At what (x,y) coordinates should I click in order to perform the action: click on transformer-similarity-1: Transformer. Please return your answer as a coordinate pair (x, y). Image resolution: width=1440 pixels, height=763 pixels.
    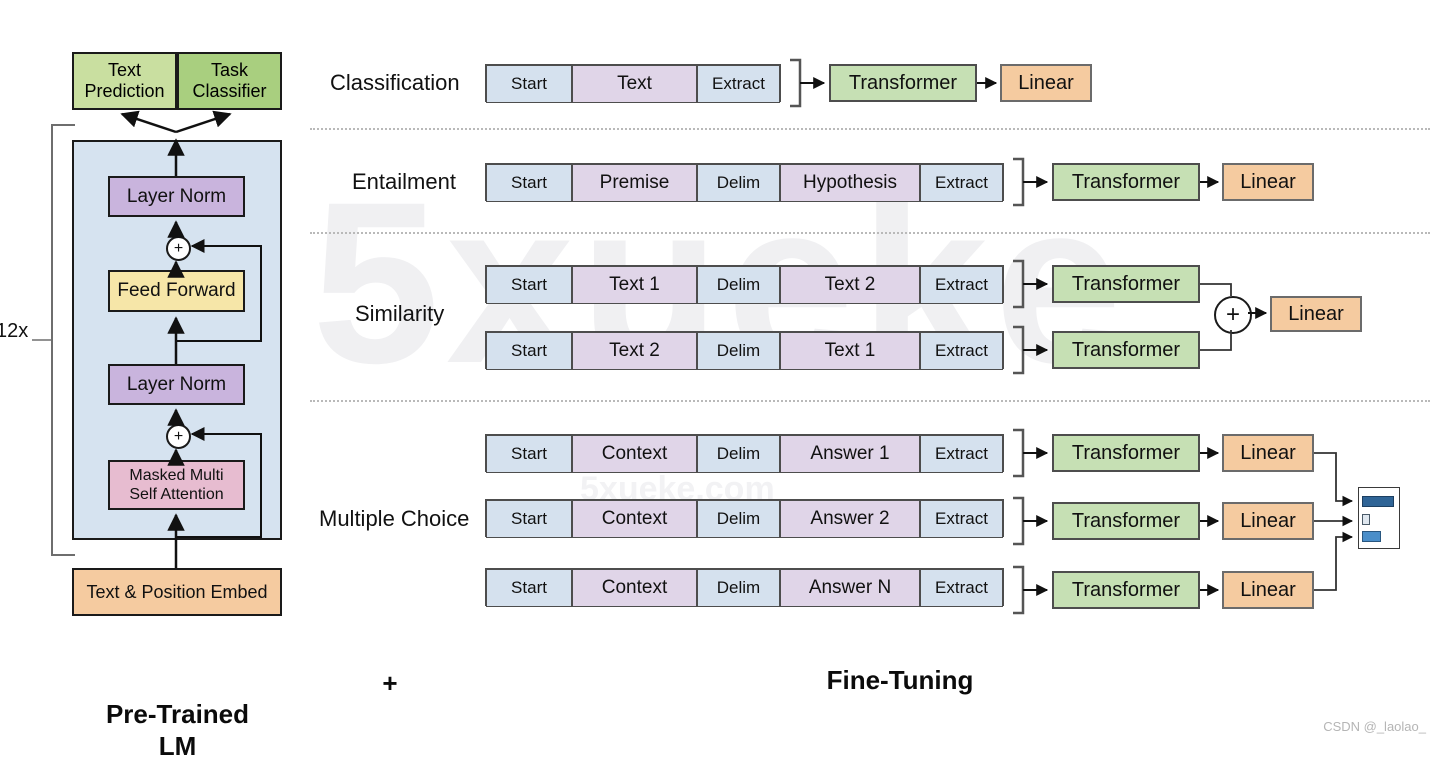
    Looking at the image, I should click on (1126, 284).